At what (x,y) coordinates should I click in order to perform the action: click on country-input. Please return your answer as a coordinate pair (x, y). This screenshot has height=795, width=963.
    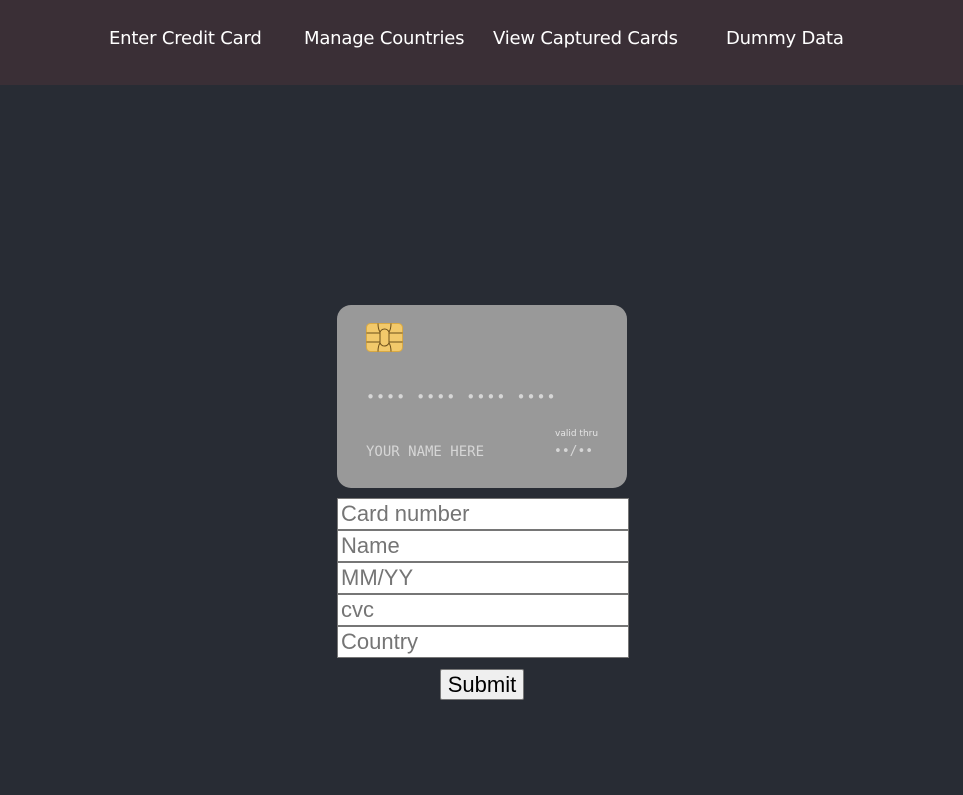
    Looking at the image, I should click on (483, 642).